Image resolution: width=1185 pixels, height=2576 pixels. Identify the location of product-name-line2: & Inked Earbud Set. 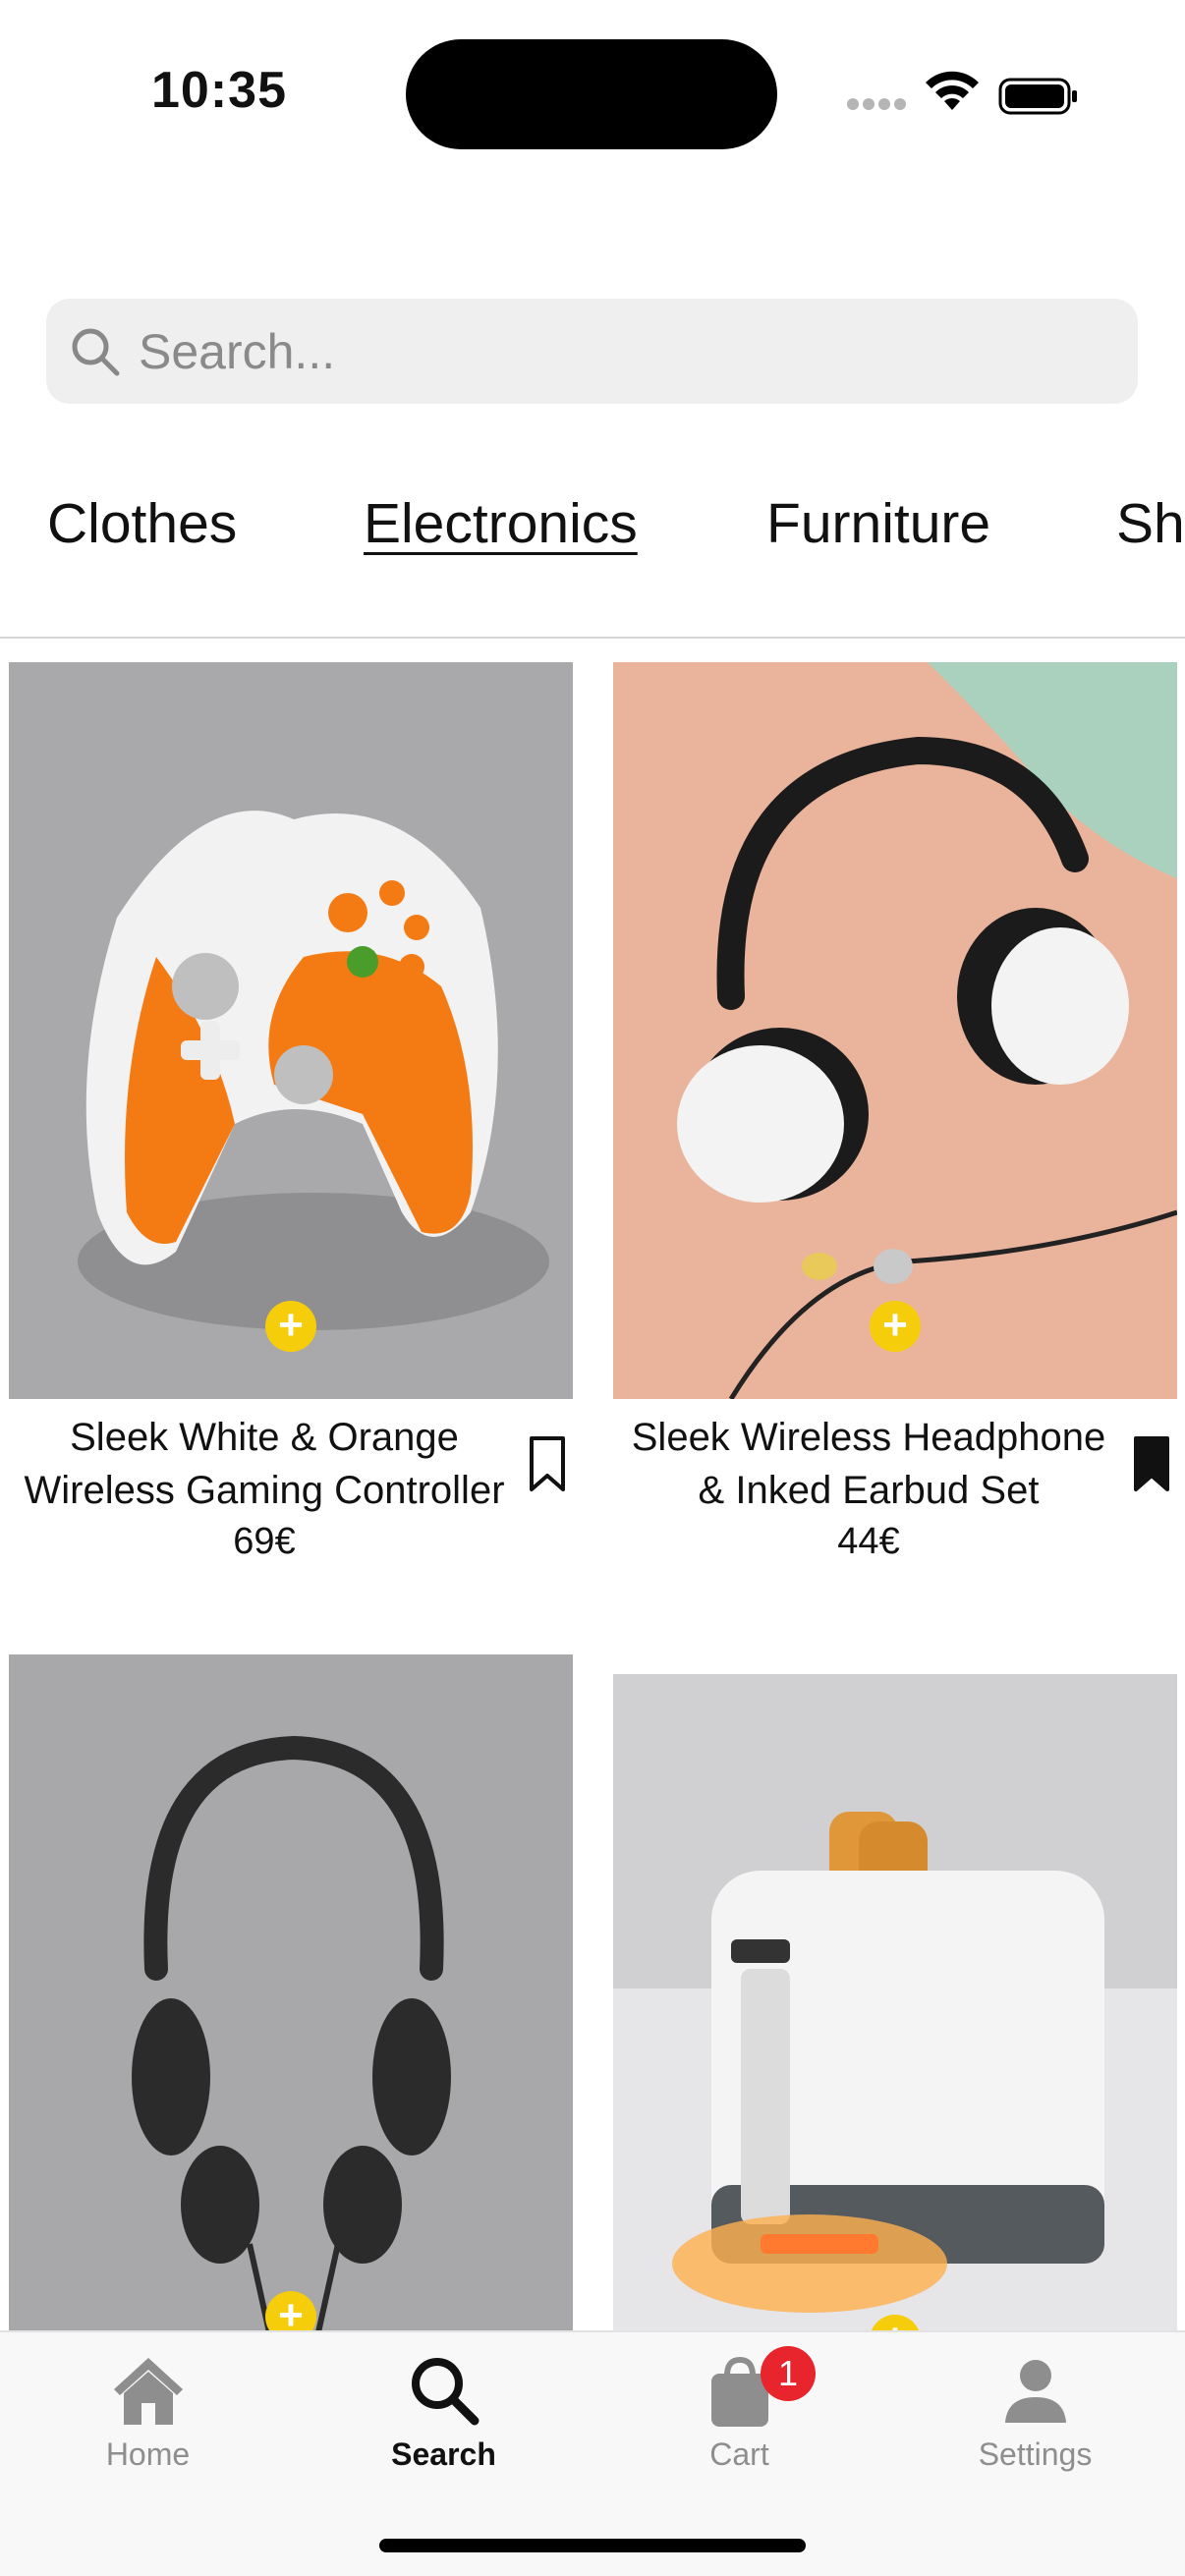
(869, 1490).